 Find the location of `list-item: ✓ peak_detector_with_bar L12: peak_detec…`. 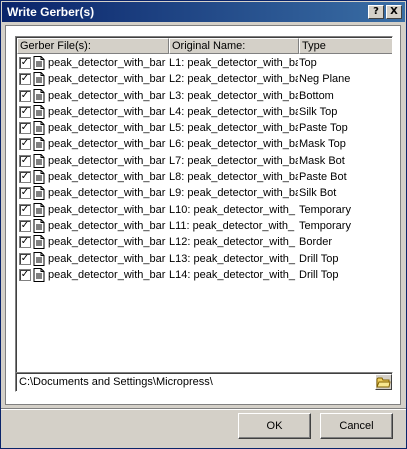

list-item: ✓ peak_detector_with_bar L12: peak_detec… is located at coordinates (204, 242).